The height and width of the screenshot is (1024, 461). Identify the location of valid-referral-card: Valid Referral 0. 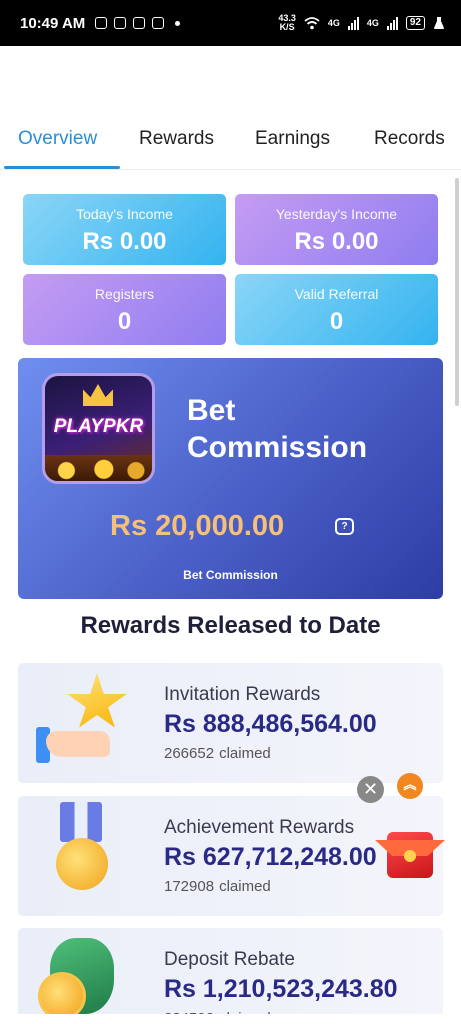
(336, 309).